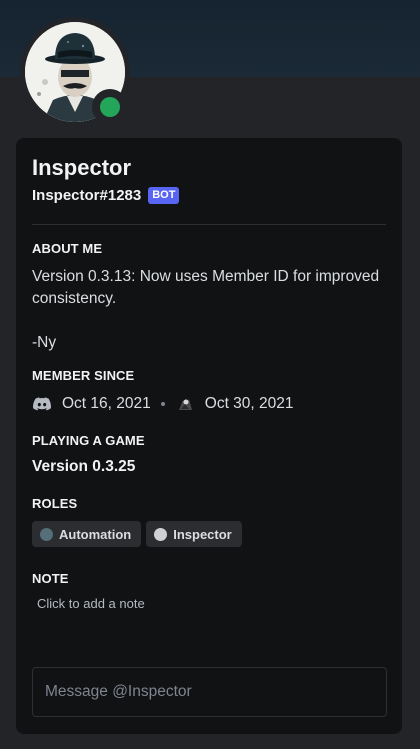  What do you see at coordinates (110, 107) in the screenshot?
I see `online-status-icon` at bounding box center [110, 107].